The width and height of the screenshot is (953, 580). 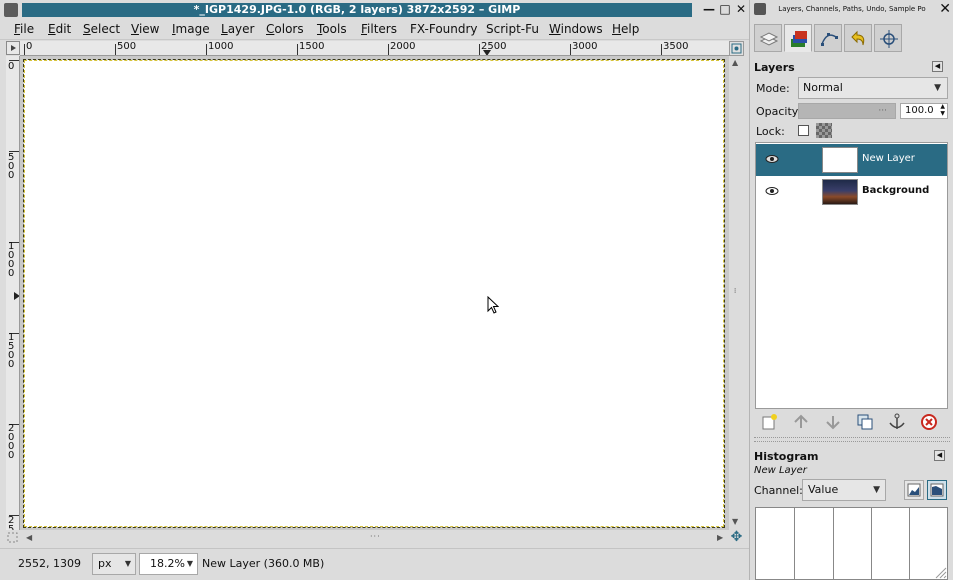 What do you see at coordinates (945, 9) in the screenshot?
I see `dock-close-button: ✕` at bounding box center [945, 9].